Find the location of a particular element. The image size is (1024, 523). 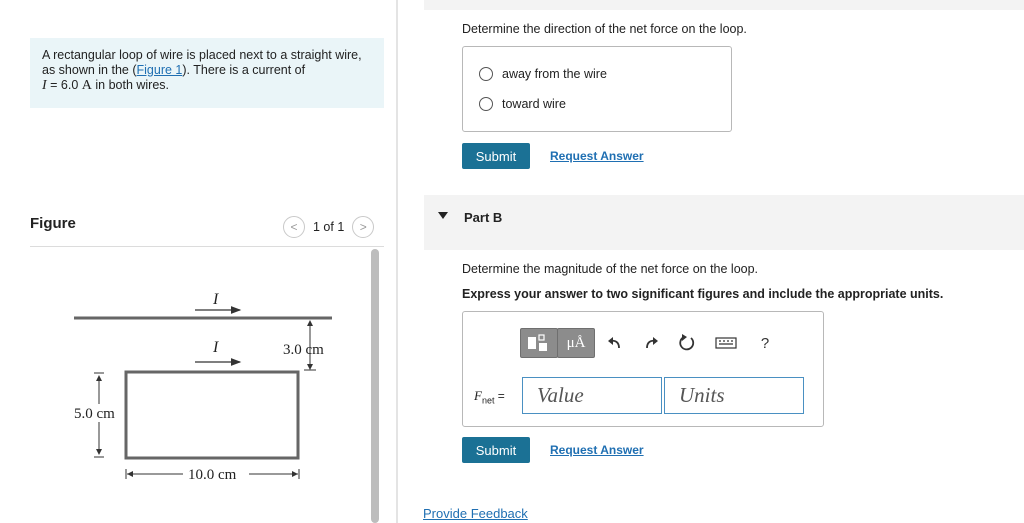

value-input: Value is located at coordinates (592, 395).